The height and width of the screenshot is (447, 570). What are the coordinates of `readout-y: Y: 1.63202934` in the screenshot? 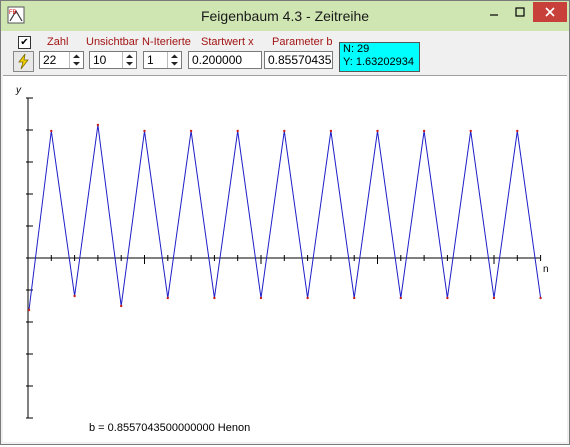 It's located at (378, 62).